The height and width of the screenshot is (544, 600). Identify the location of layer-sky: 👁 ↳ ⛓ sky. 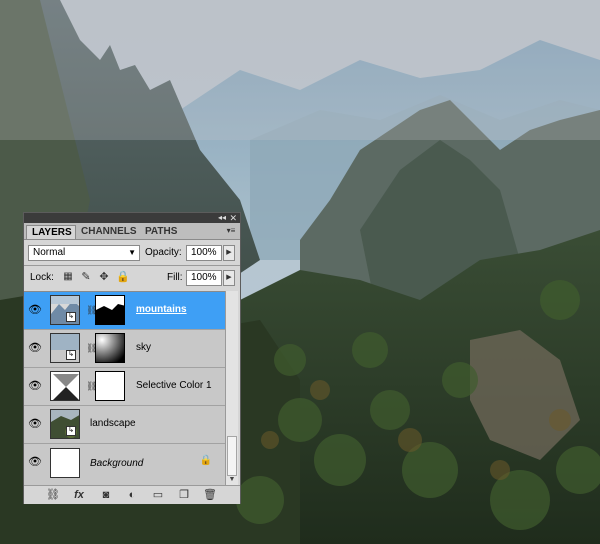
(125, 349).